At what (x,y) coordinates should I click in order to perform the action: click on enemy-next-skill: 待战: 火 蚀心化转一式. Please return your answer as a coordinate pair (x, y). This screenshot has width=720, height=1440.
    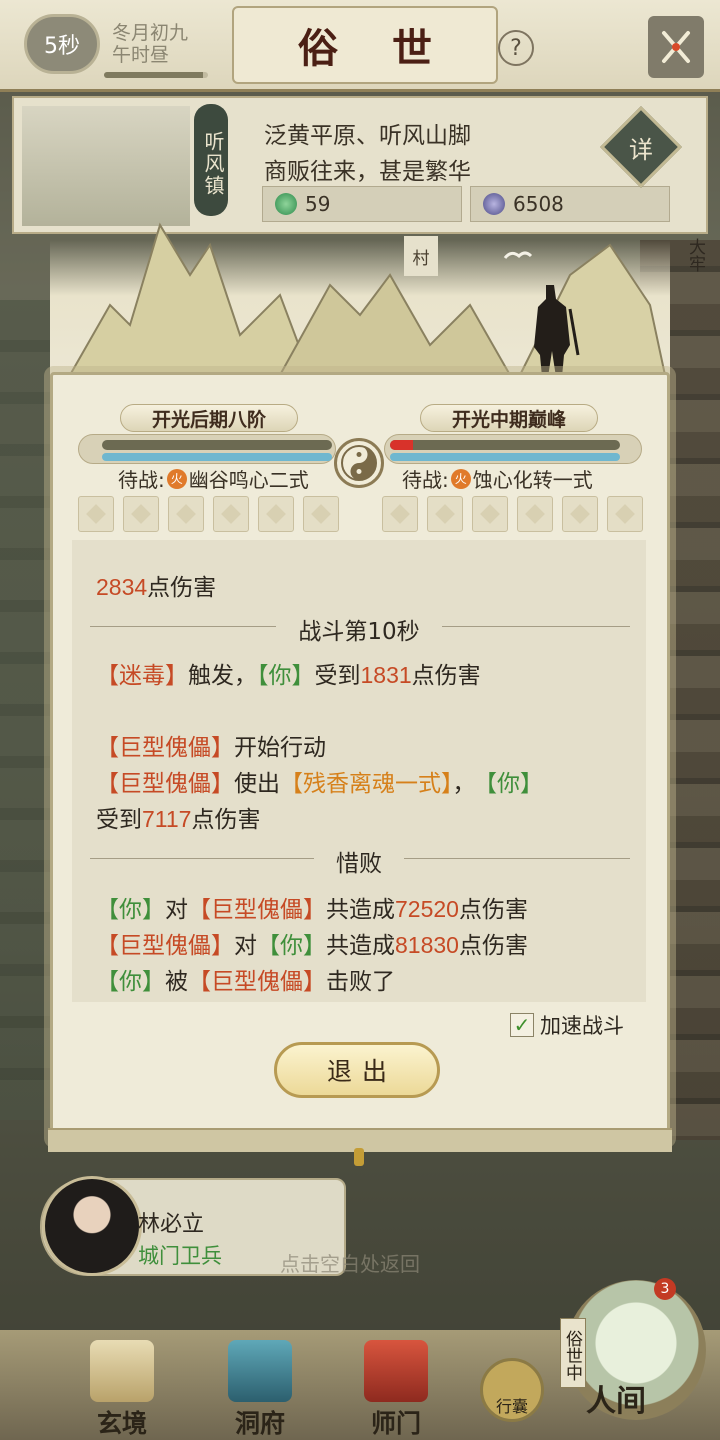
    Looking at the image, I should click on (497, 478).